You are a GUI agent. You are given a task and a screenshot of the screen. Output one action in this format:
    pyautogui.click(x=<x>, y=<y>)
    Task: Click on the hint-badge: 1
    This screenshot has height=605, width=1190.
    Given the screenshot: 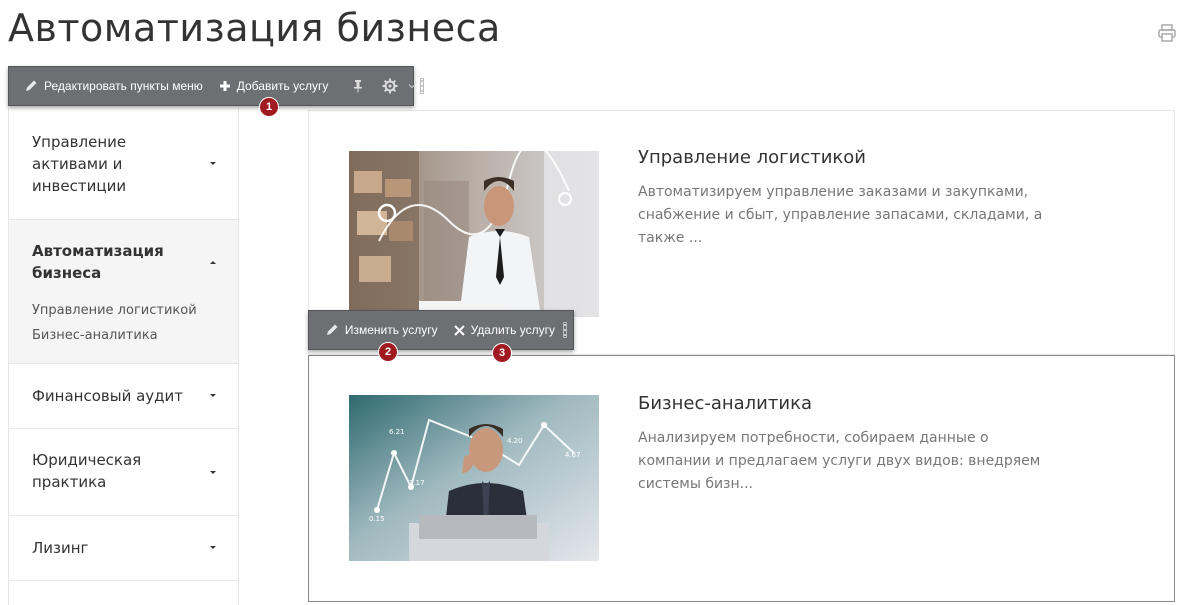 What is the action you would take?
    pyautogui.click(x=269, y=107)
    